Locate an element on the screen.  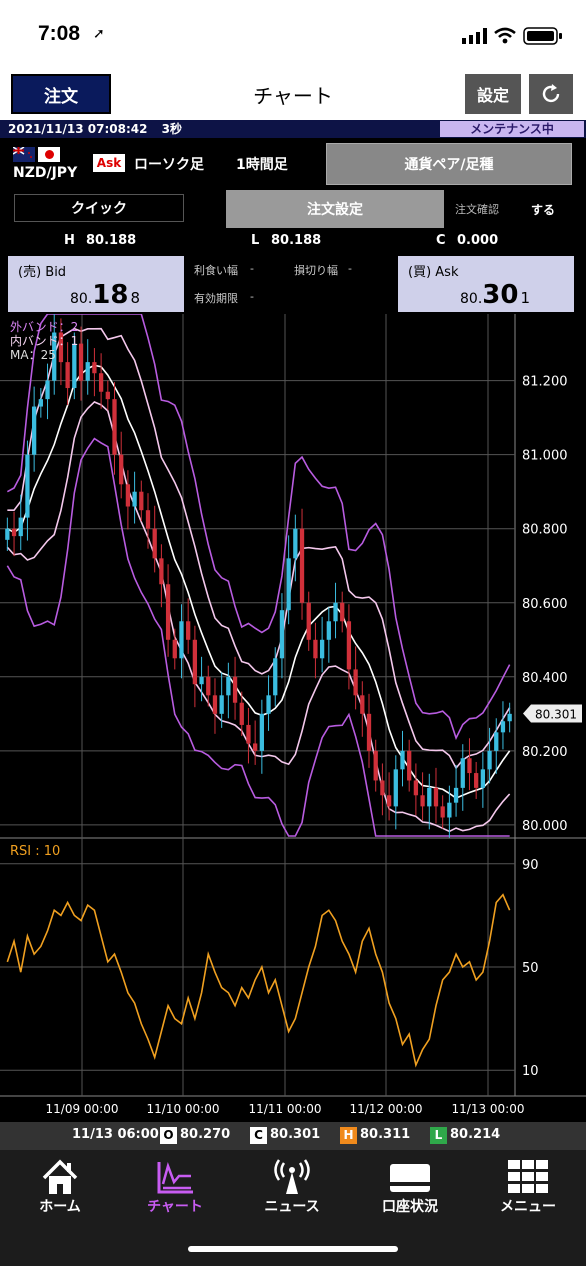
tab-quick: クイック is located at coordinates (99, 208).